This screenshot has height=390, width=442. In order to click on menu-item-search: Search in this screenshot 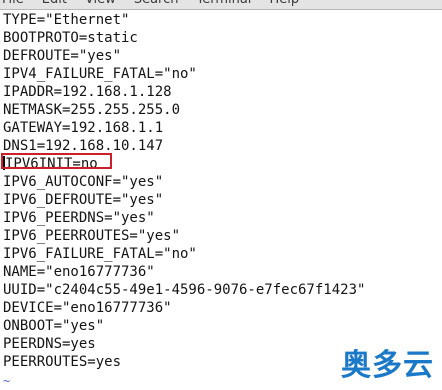, I will do `click(156, 4)`.